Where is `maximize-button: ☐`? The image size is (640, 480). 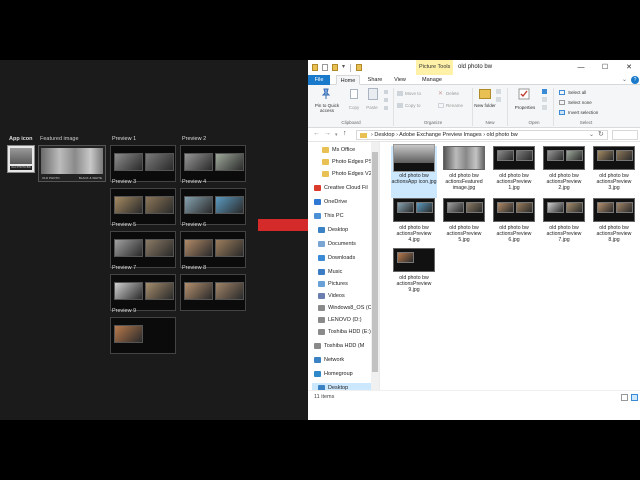
maximize-button: ☐ is located at coordinates (605, 67).